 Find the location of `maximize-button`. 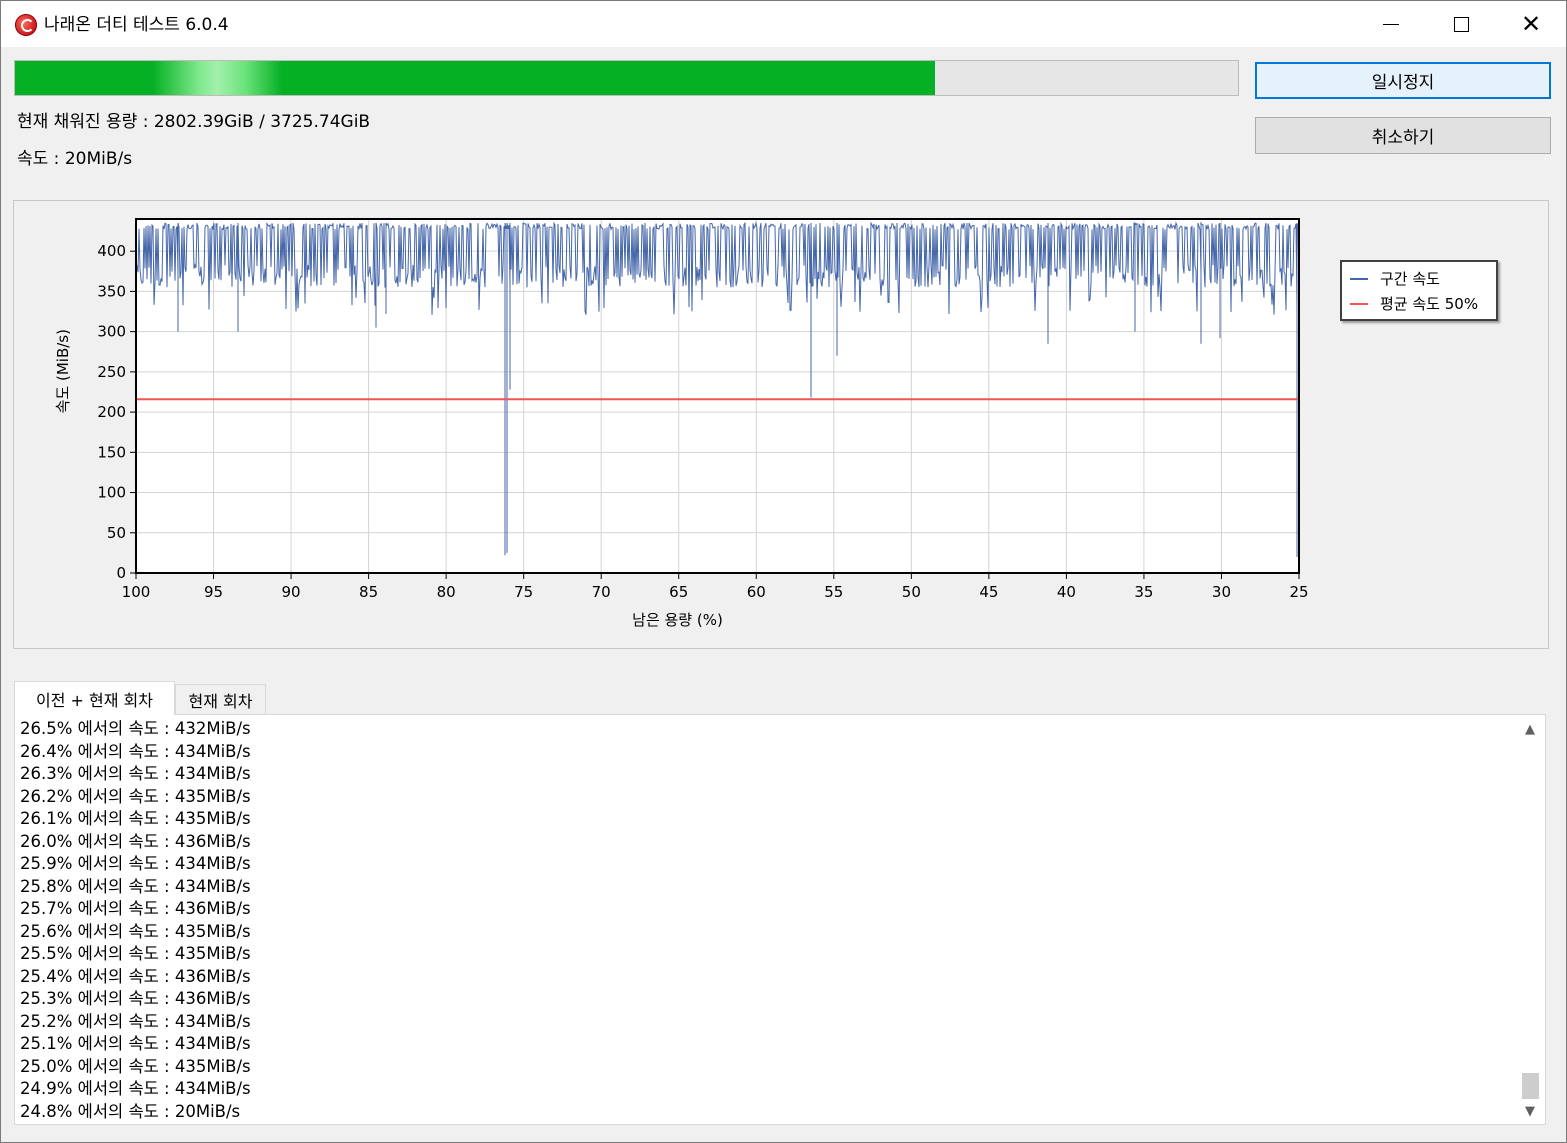

maximize-button is located at coordinates (1461, 24).